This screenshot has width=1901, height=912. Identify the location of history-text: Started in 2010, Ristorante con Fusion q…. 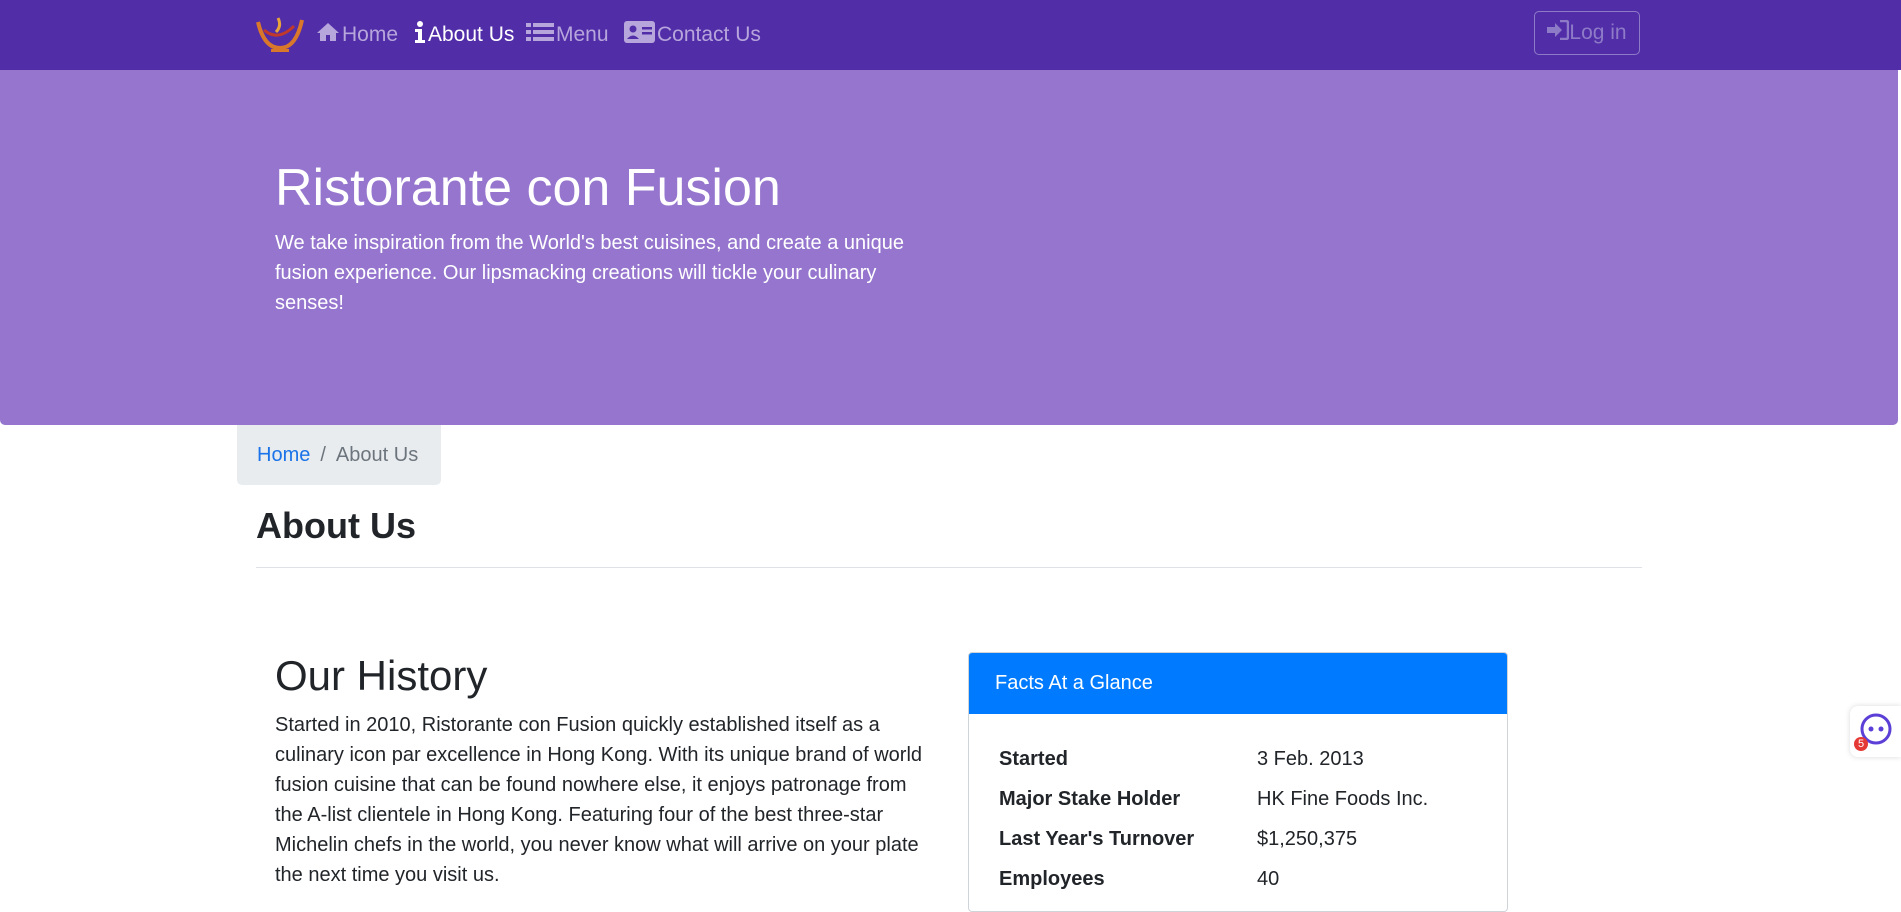
(599, 800).